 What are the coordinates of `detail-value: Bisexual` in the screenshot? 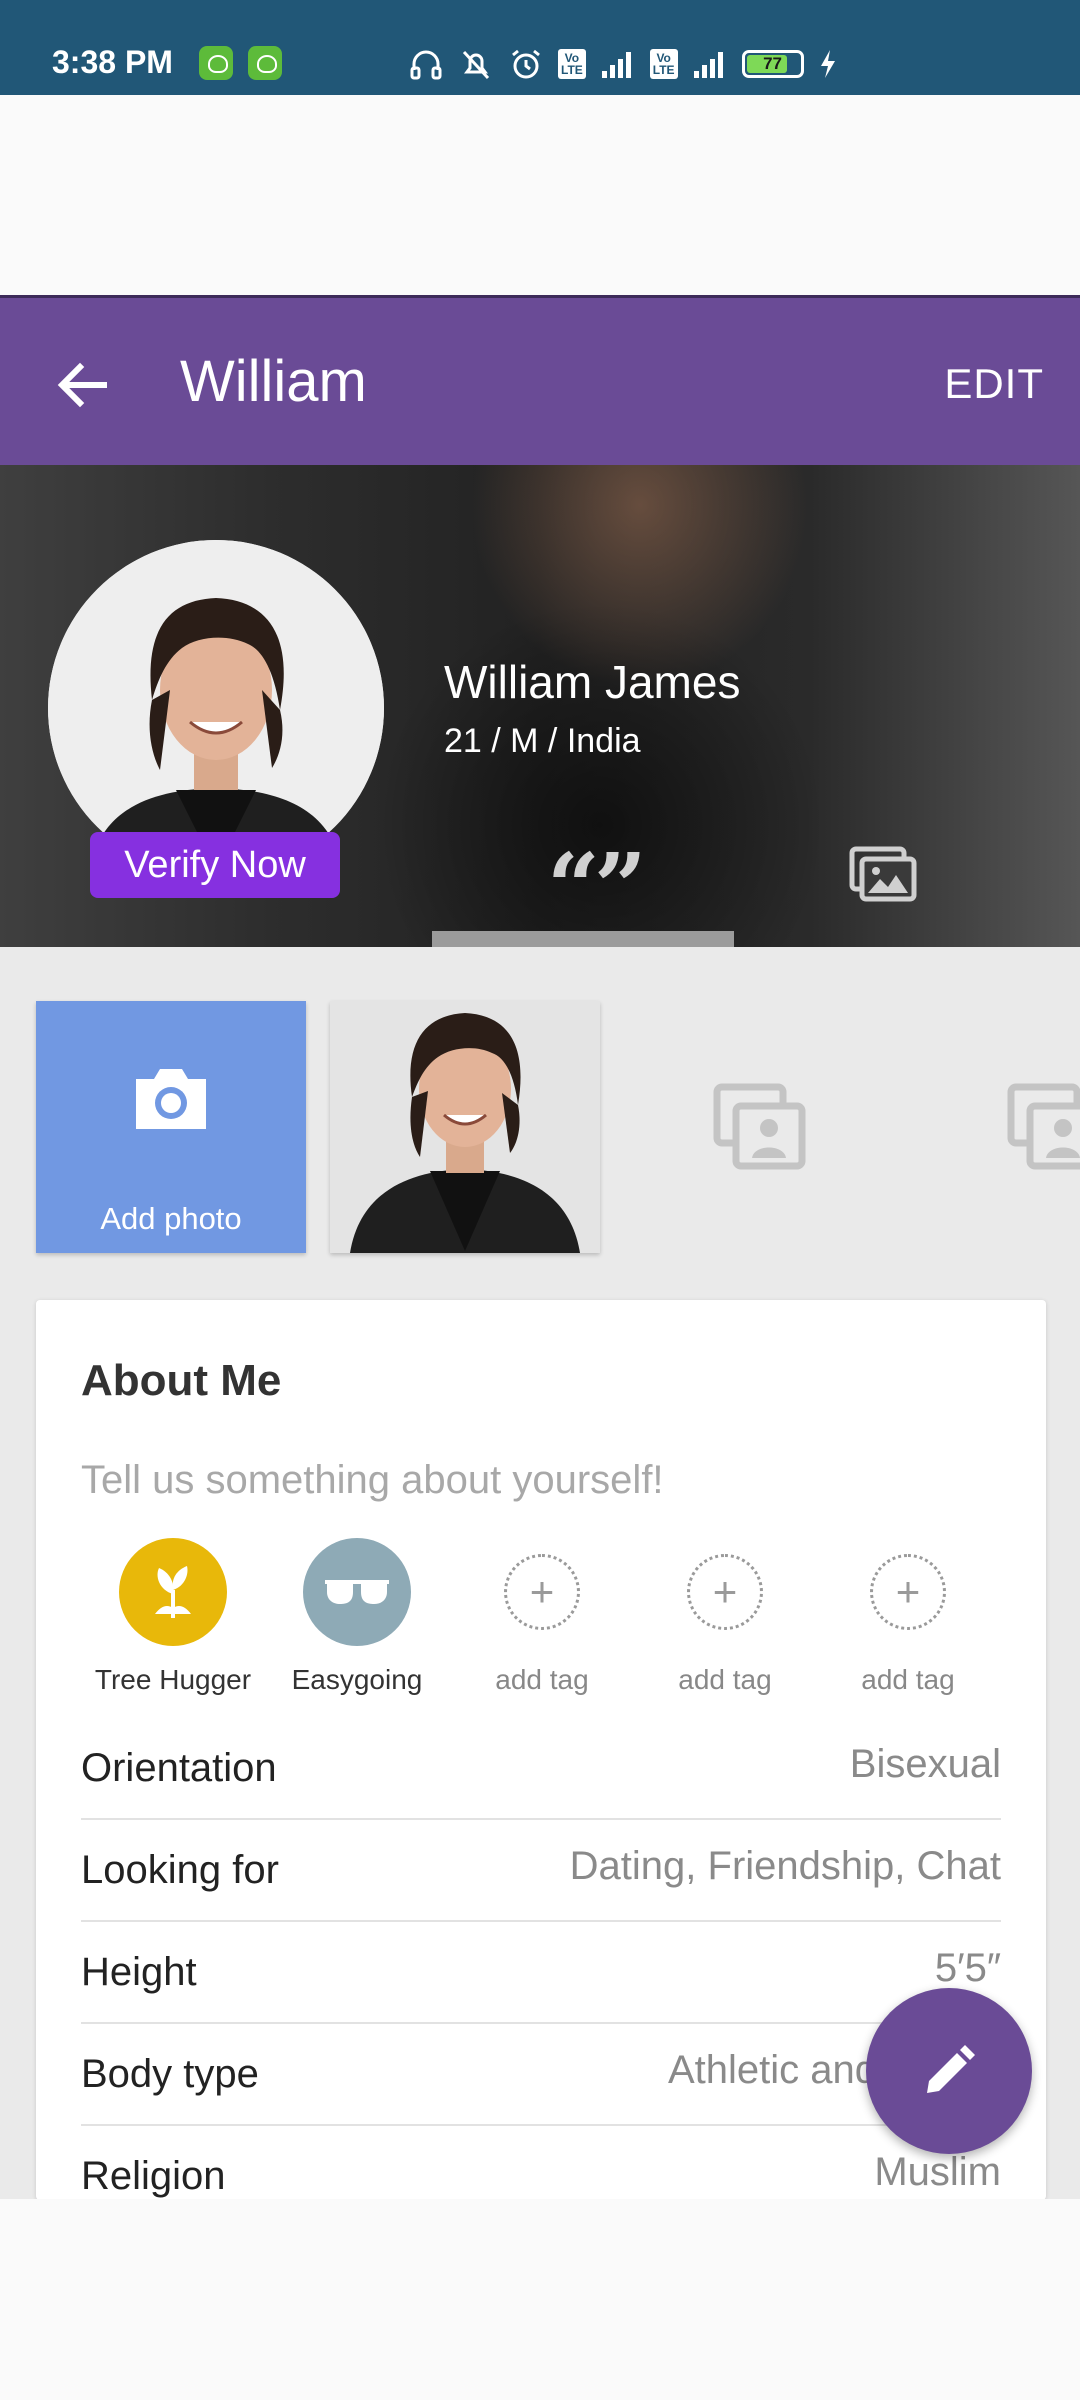 It's located at (925, 1764).